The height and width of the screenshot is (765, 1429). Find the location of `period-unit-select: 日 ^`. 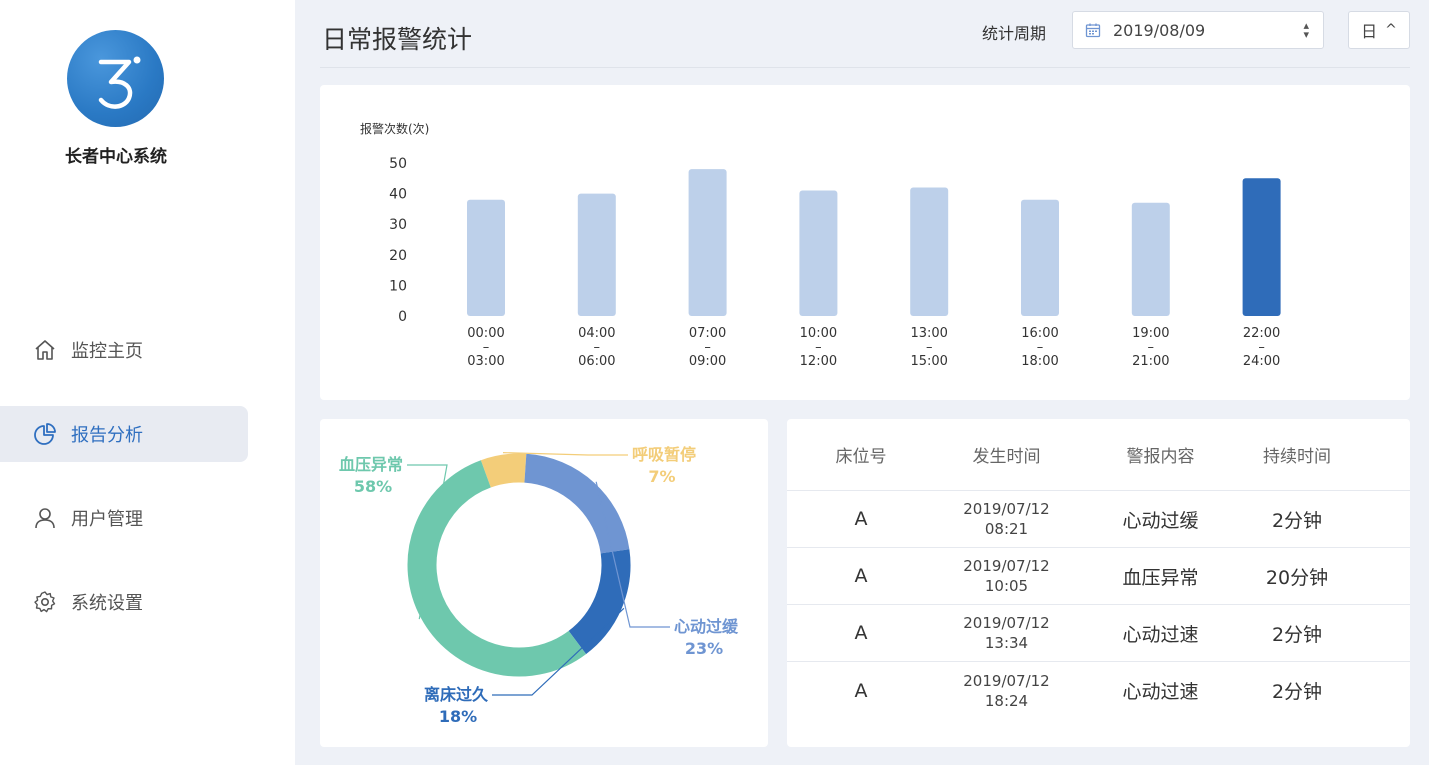

period-unit-select: 日 ^ is located at coordinates (1379, 30).